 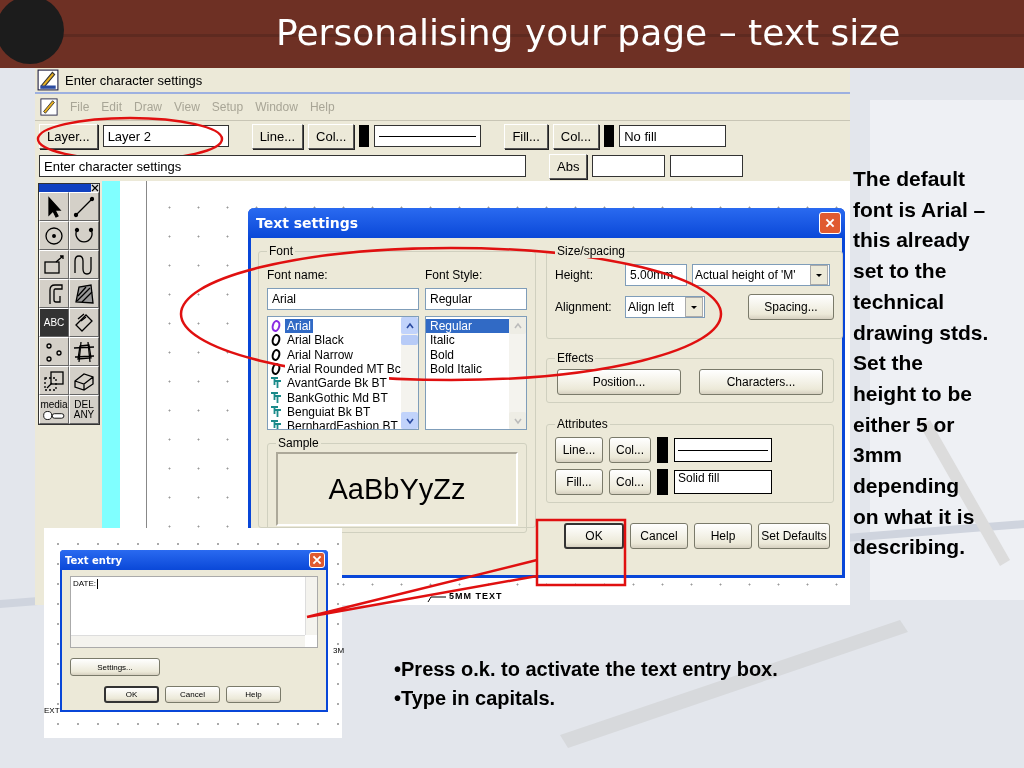 I want to click on style-item: Bold Italic, so click(x=467, y=369).